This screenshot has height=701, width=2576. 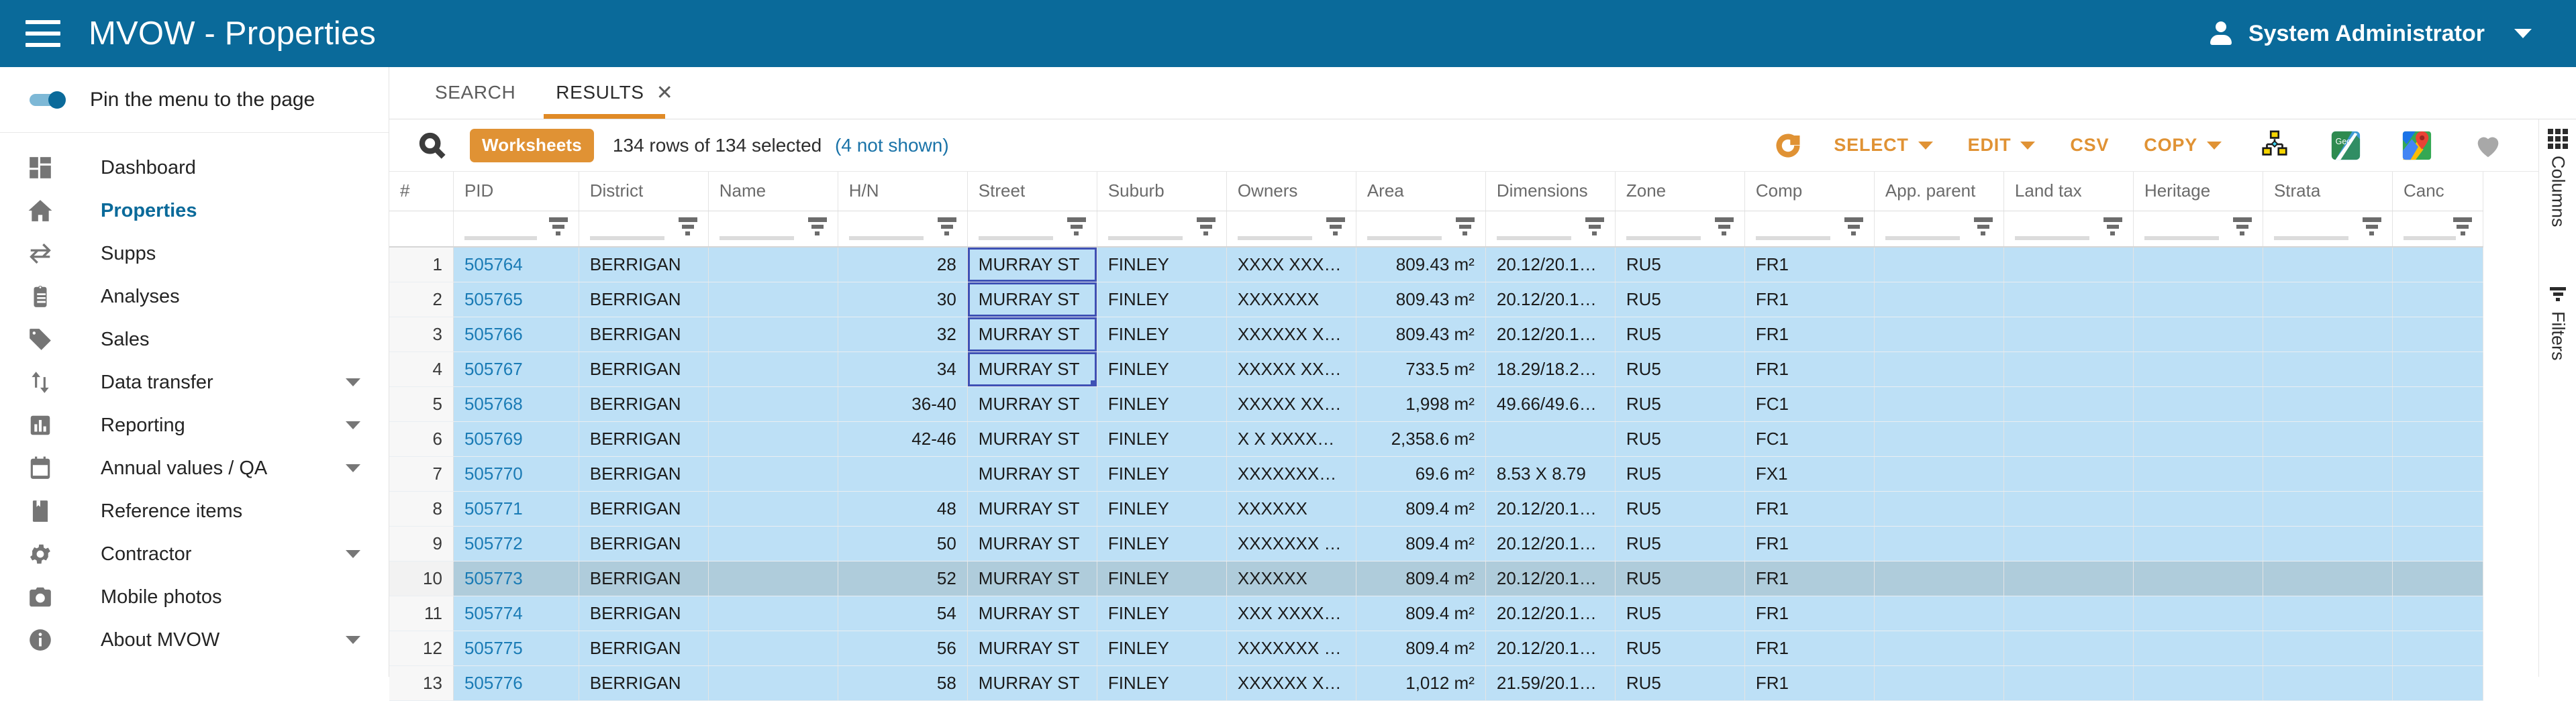 I want to click on heart-icon, so click(x=2488, y=146).